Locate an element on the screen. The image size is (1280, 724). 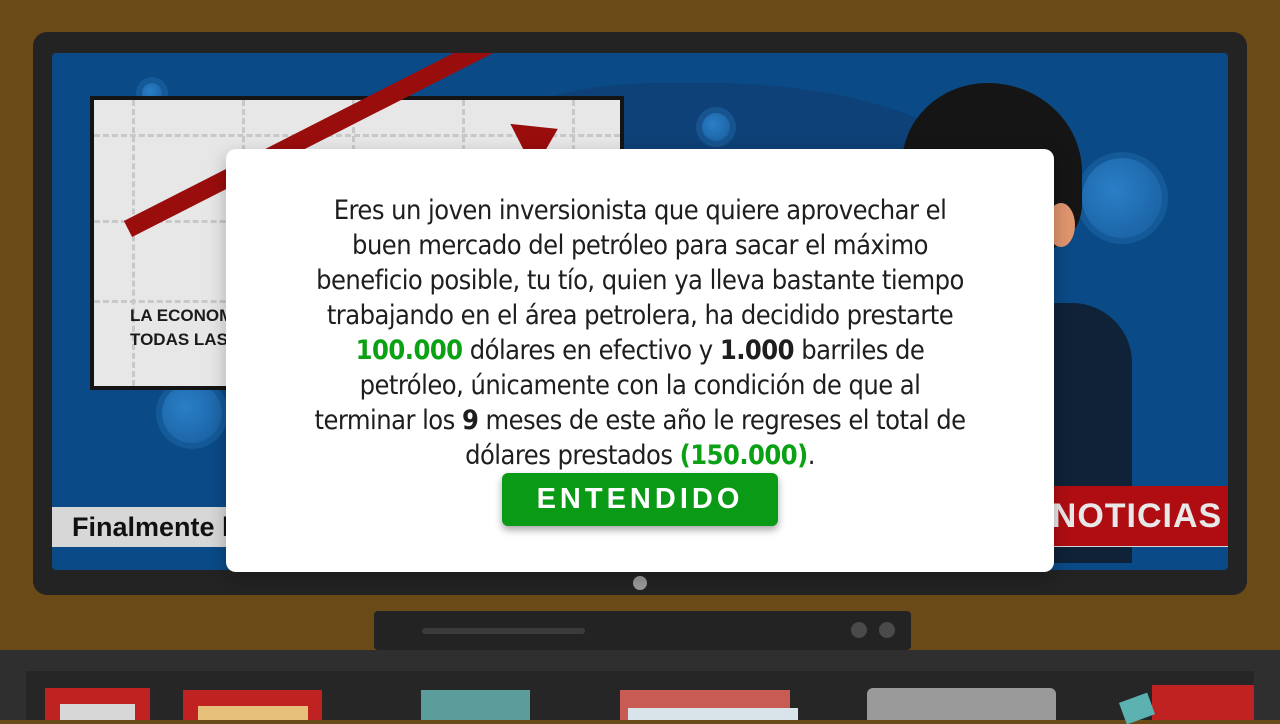
tv-stand is located at coordinates (642, 630).